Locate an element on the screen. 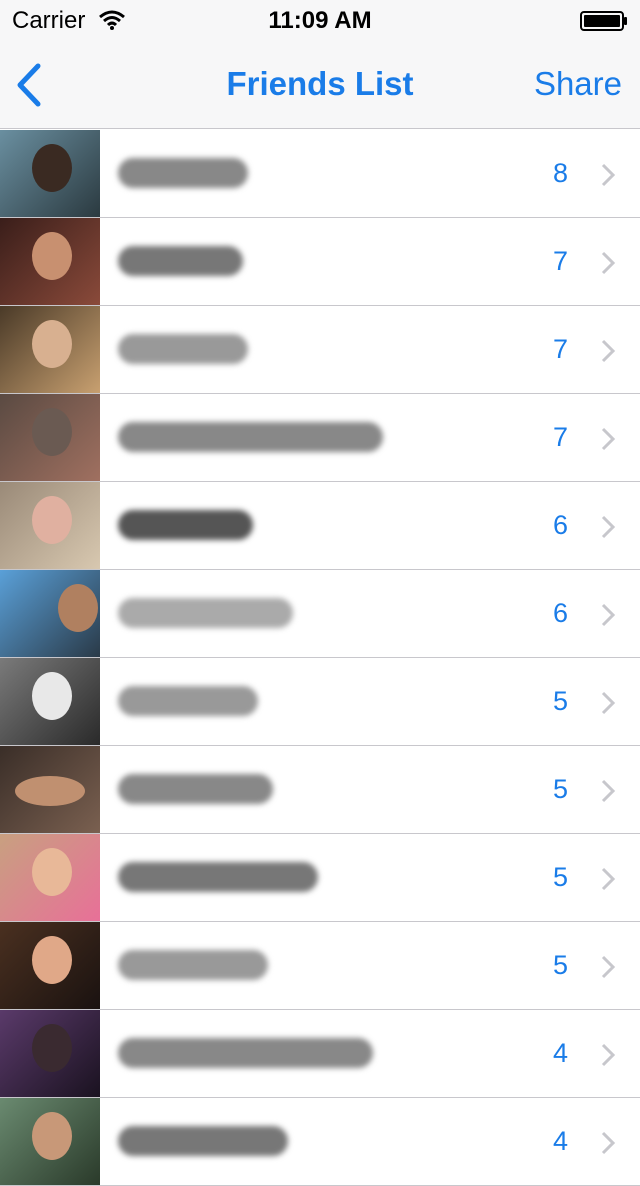 The image size is (640, 1186). status-bar: Carrier 11:09 AM is located at coordinates (320, 20).